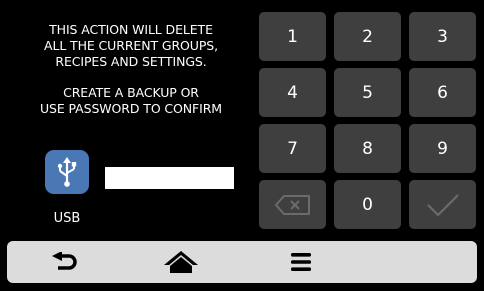 The width and height of the screenshot is (484, 291). What do you see at coordinates (169, 178) in the screenshot?
I see `password-field` at bounding box center [169, 178].